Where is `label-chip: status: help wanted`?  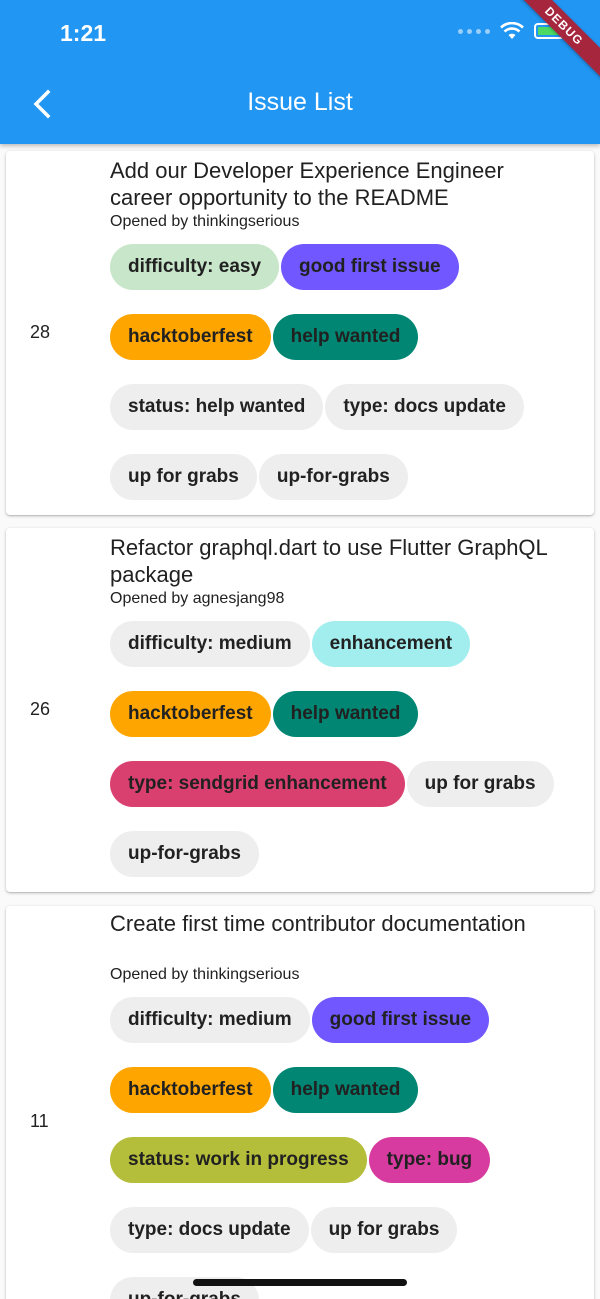 label-chip: status: help wanted is located at coordinates (217, 407).